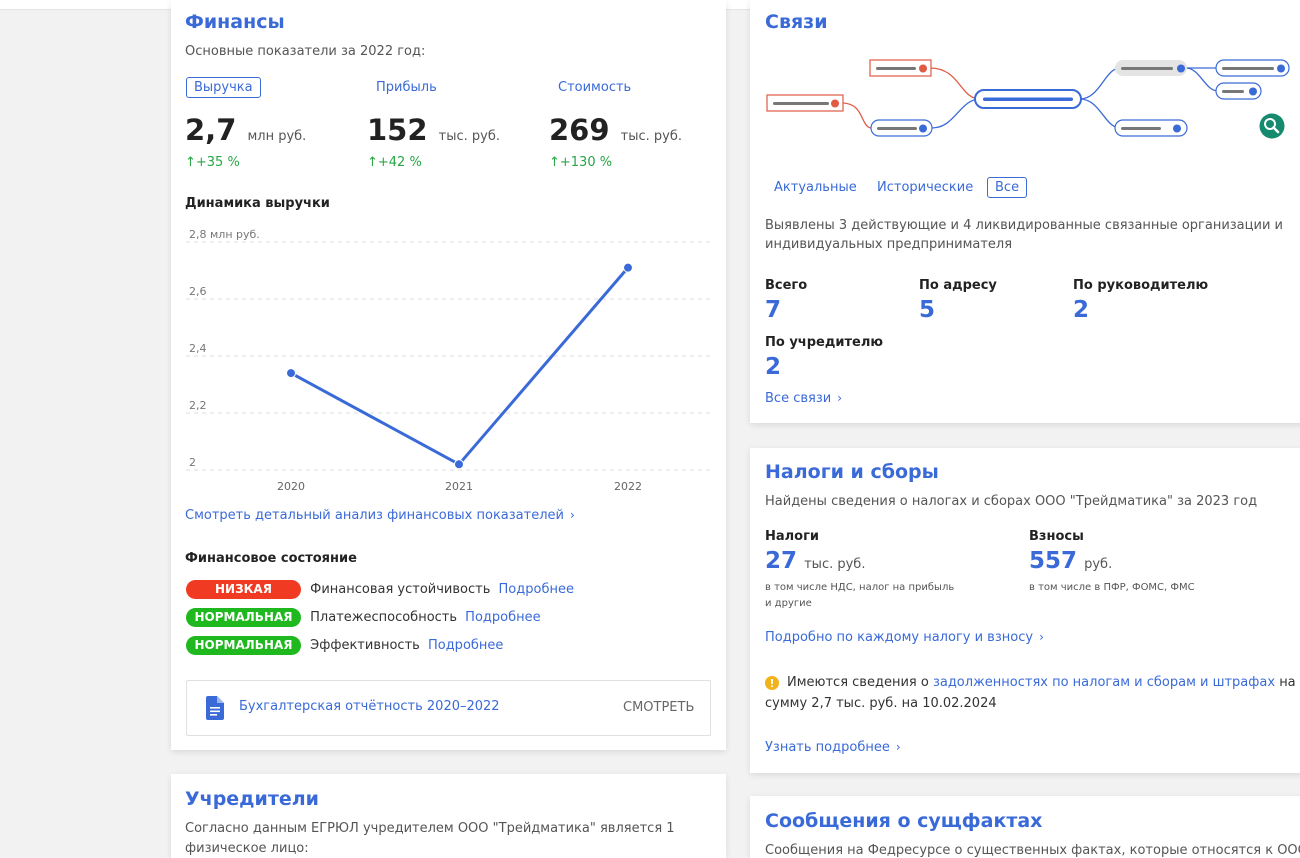  I want to click on taxes-unit: тыс. руб., so click(835, 564).